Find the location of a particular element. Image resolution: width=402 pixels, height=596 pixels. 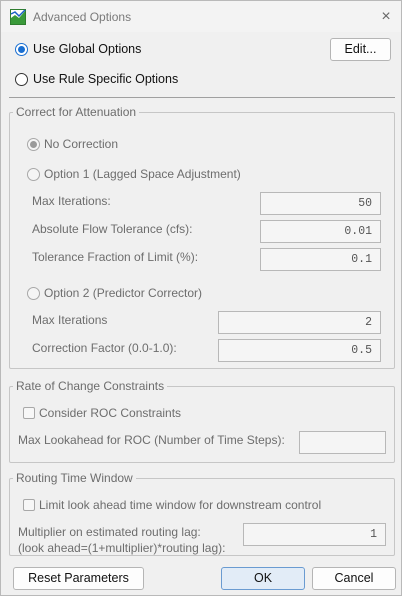

title-bar: Advanced Options × is located at coordinates (201, 16).